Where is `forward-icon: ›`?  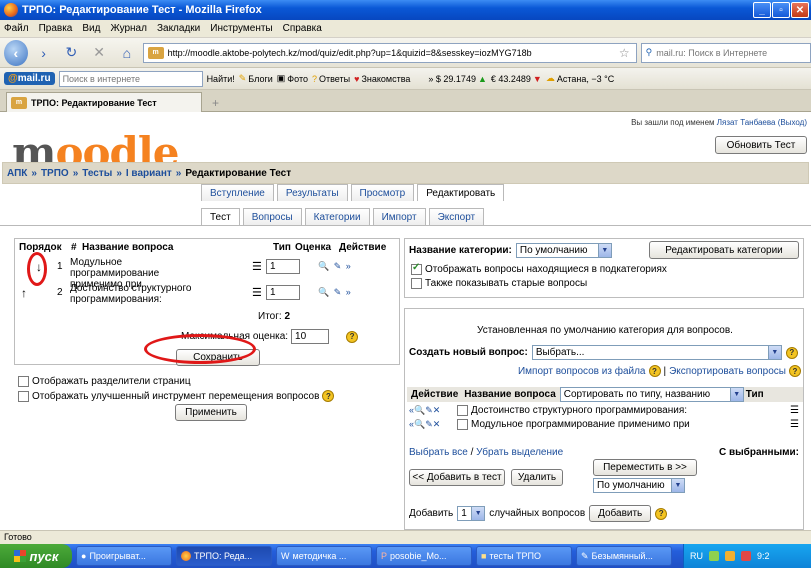
forward-icon: › is located at coordinates (44, 53).